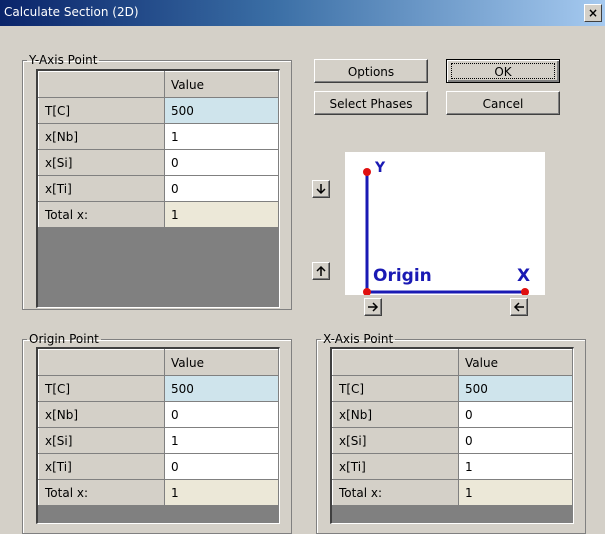  What do you see at coordinates (380, 168) in the screenshot?
I see `y-axis-label: Y` at bounding box center [380, 168].